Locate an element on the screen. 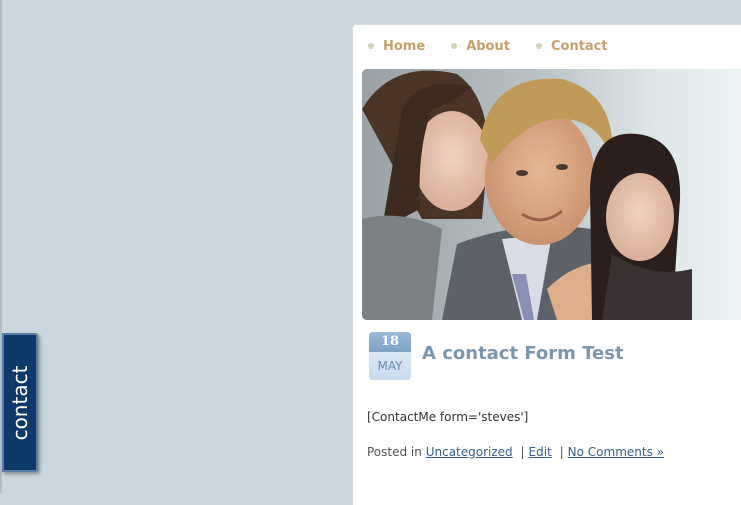  posted-in-label: Posted in is located at coordinates (394, 452).